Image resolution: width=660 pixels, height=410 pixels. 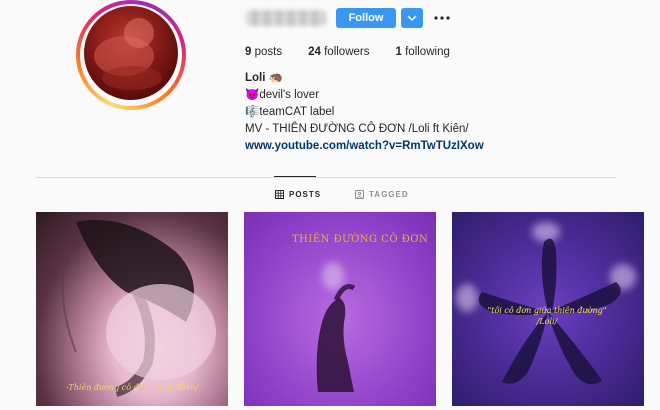 I want to click on hedgehog-emoji-icon: 🦔, so click(x=275, y=78).